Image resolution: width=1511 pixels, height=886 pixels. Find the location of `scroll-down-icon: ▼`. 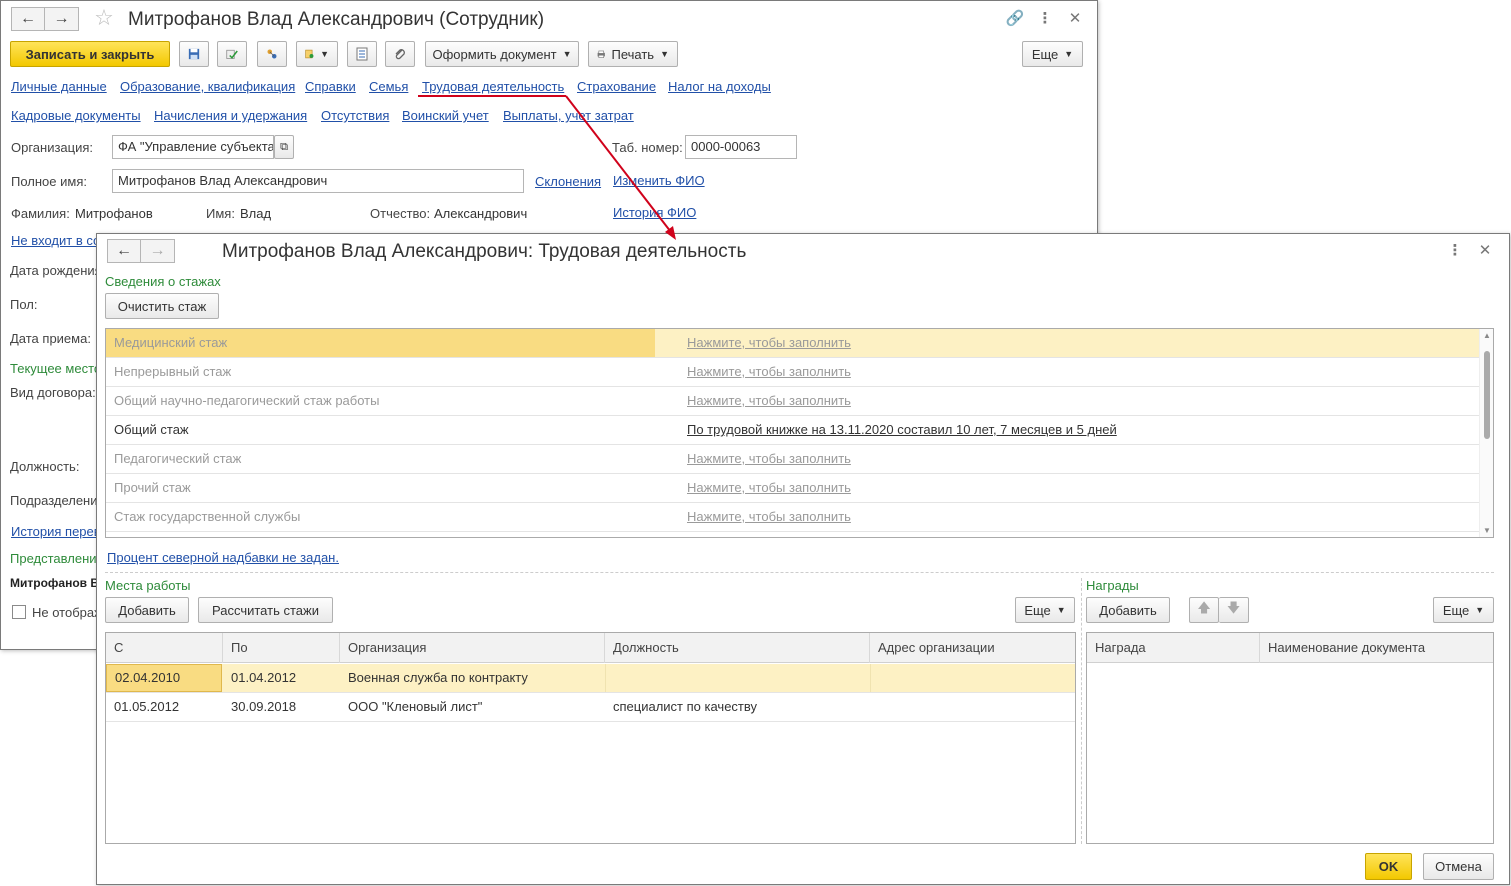

scroll-down-icon: ▼ is located at coordinates (1486, 530).